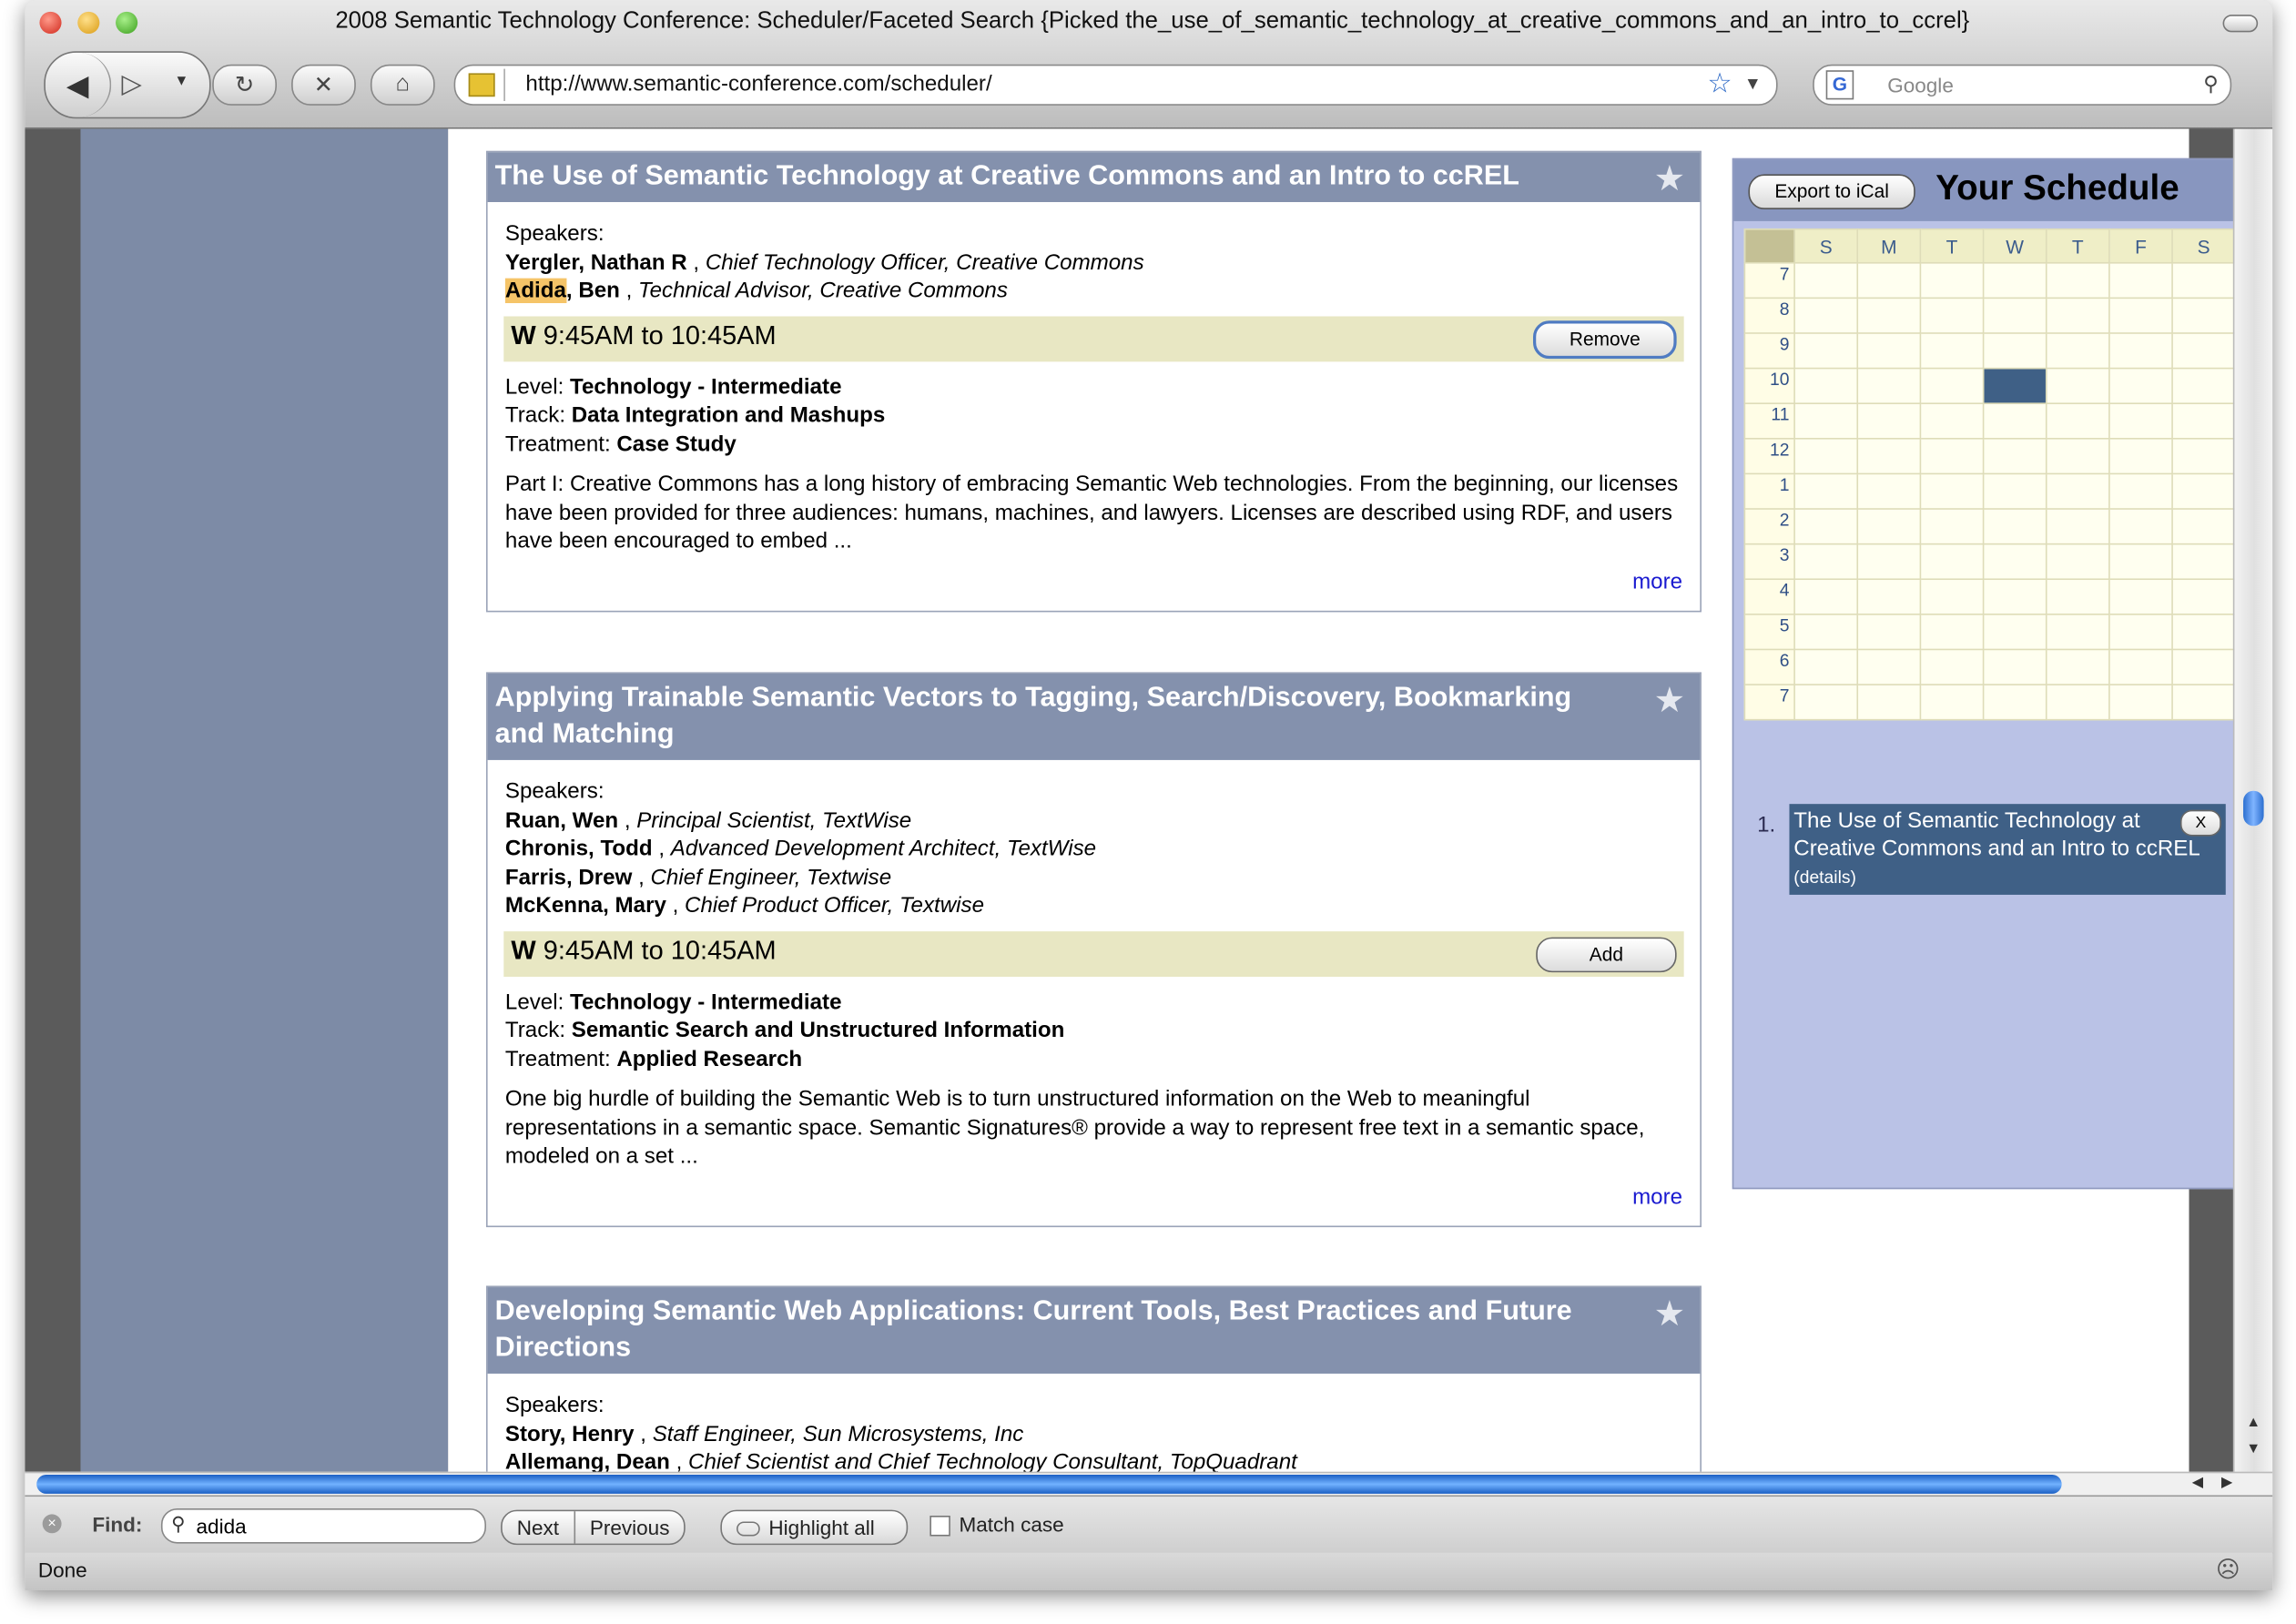  What do you see at coordinates (2253, 808) in the screenshot?
I see `vertical-scroll-thumb` at bounding box center [2253, 808].